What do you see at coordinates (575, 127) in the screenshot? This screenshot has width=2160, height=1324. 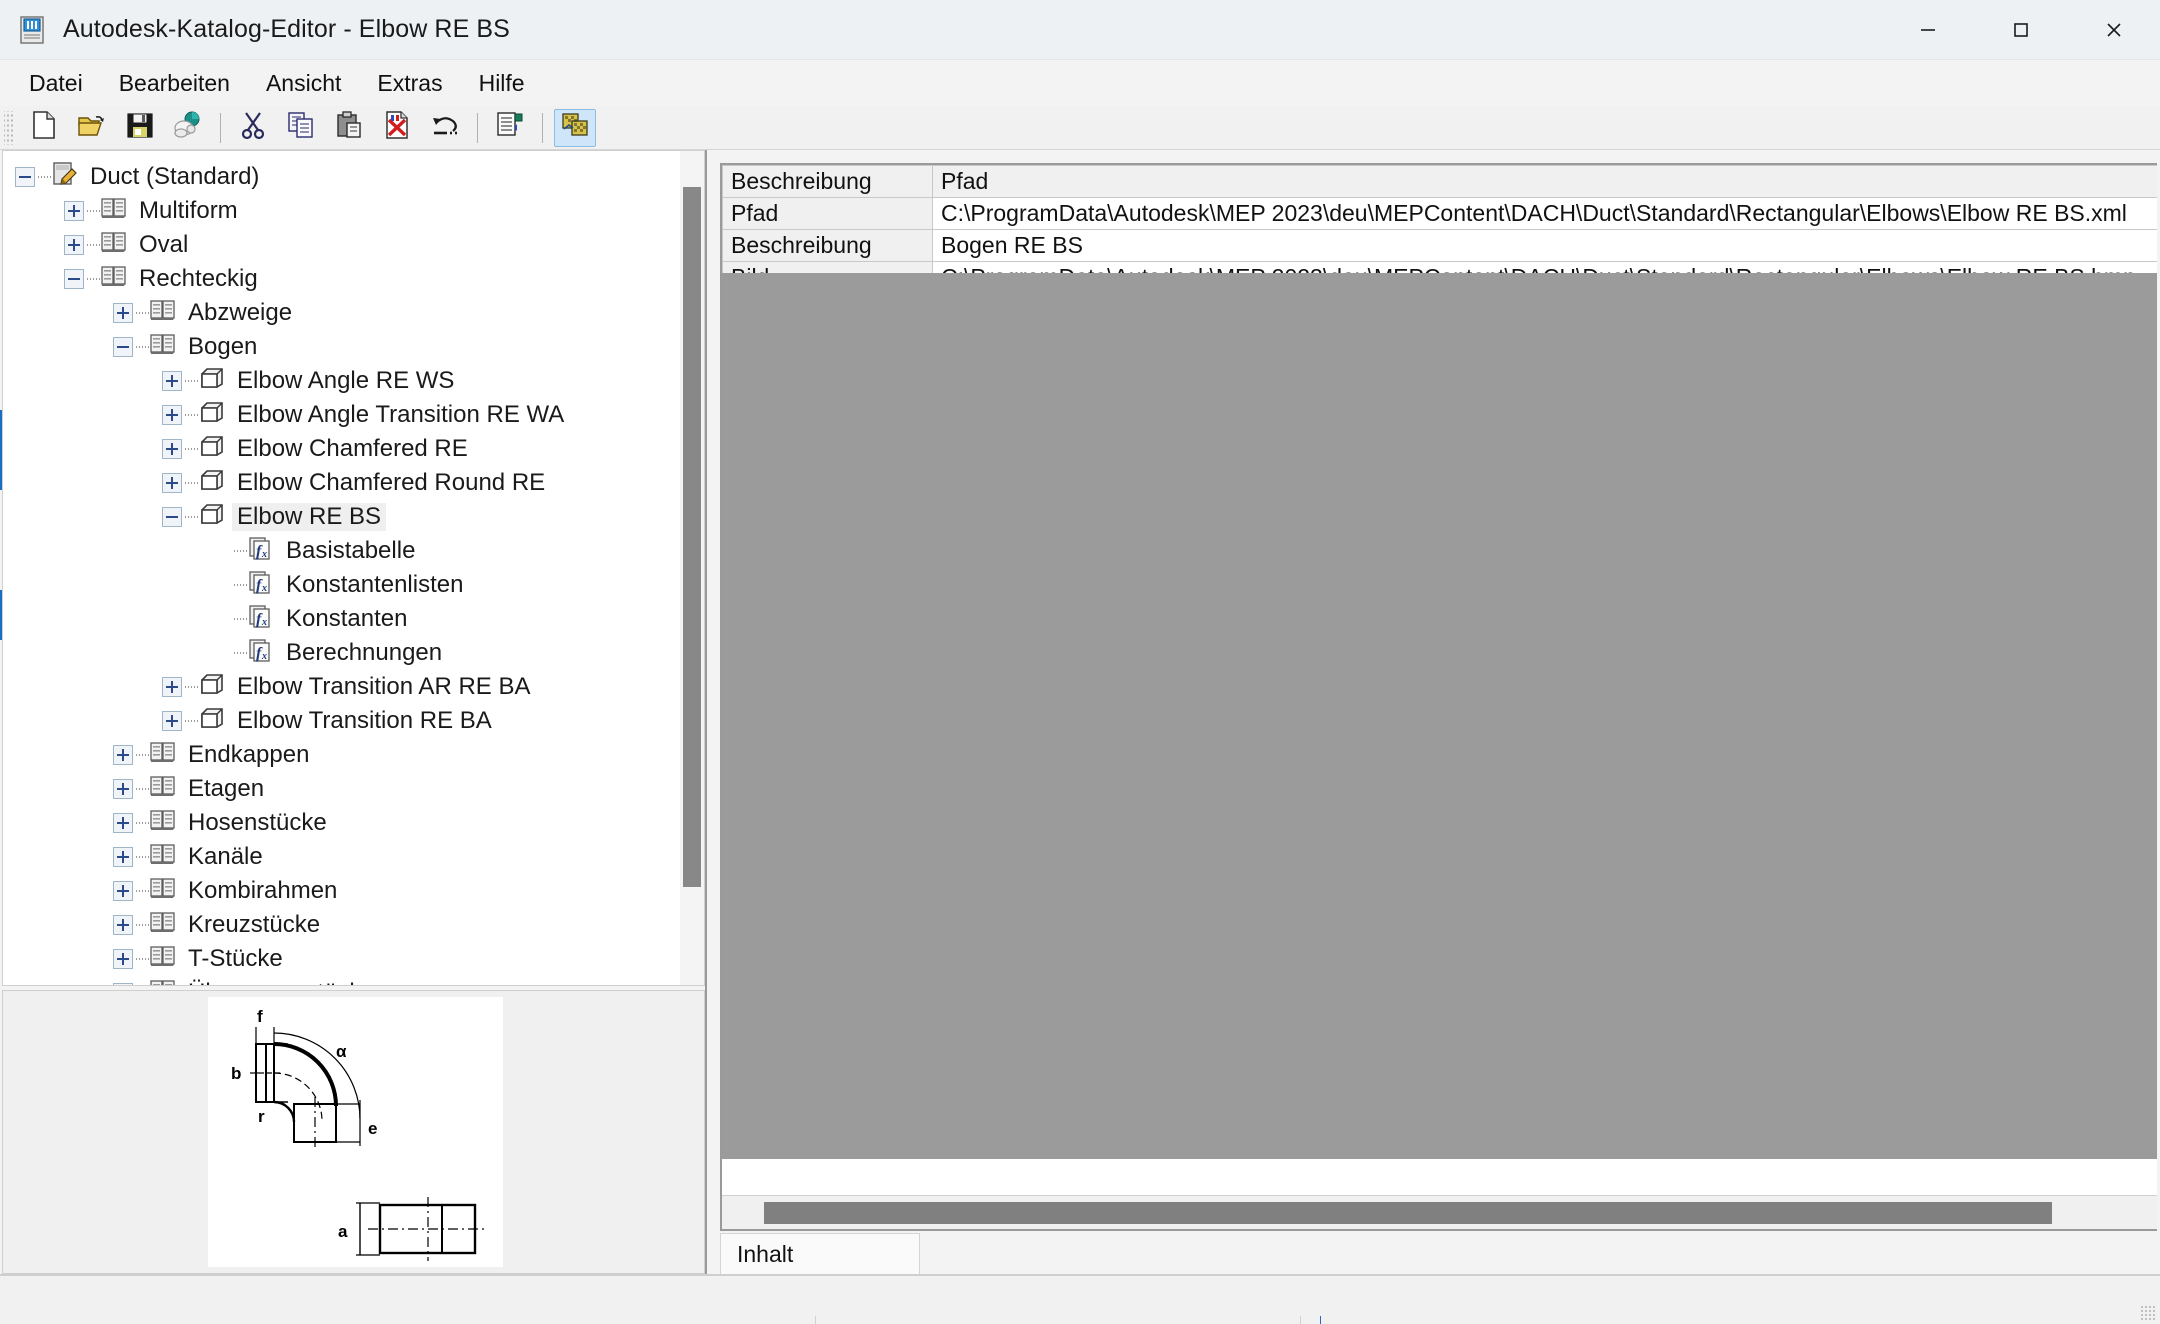 I see `preview-image-button` at bounding box center [575, 127].